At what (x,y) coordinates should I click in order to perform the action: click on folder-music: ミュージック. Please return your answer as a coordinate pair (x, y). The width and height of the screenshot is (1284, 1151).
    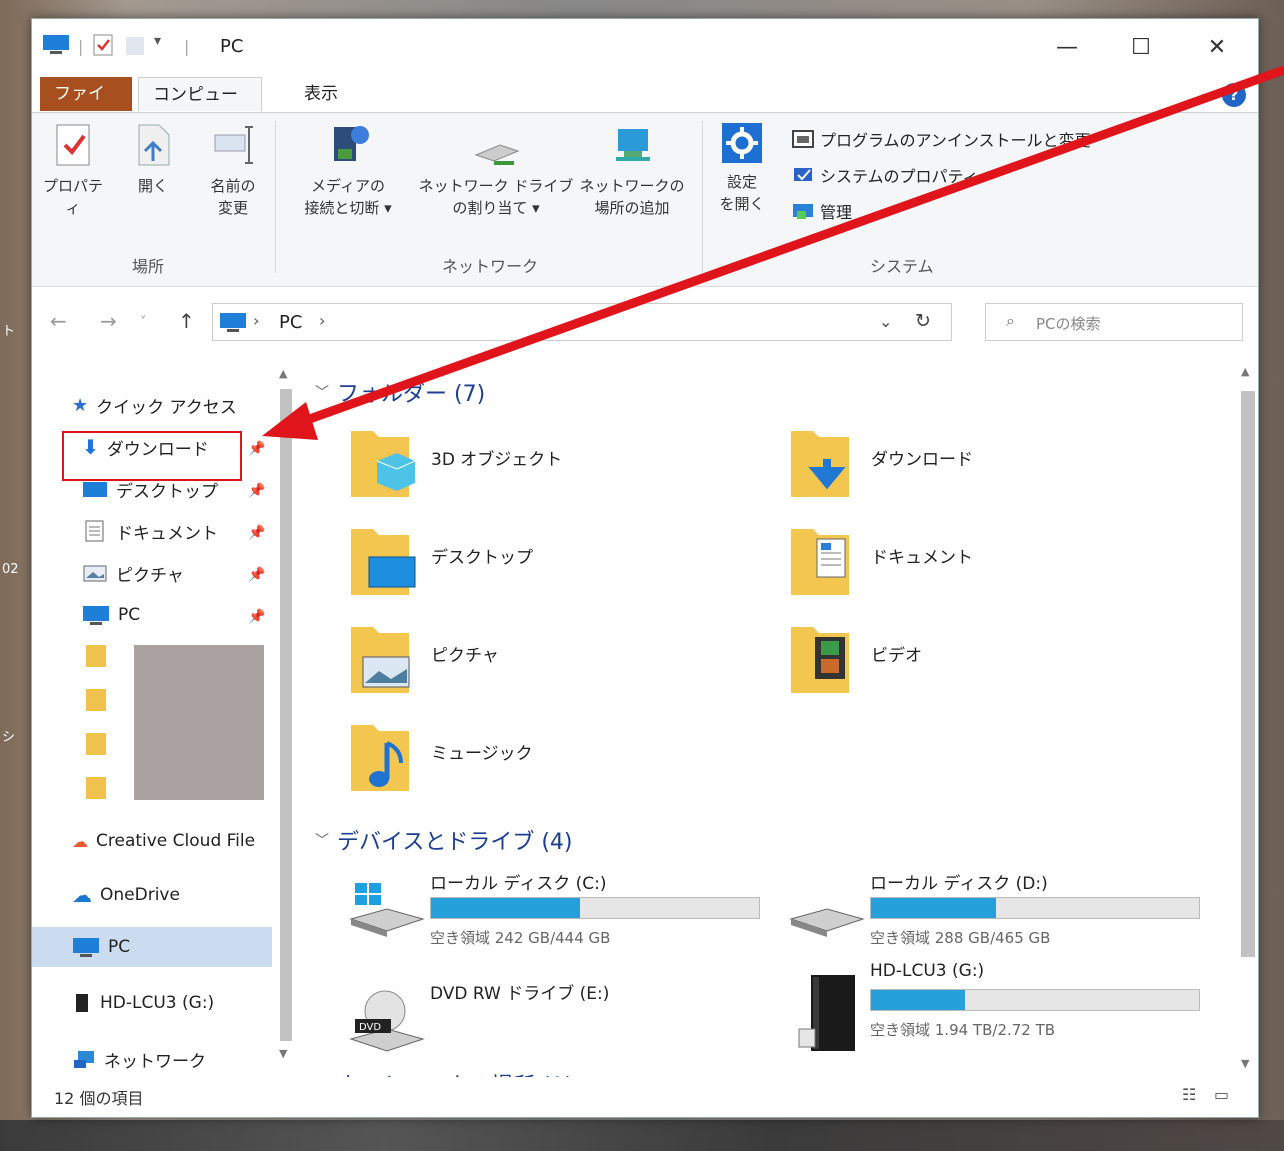
    Looking at the image, I should click on (525, 763).